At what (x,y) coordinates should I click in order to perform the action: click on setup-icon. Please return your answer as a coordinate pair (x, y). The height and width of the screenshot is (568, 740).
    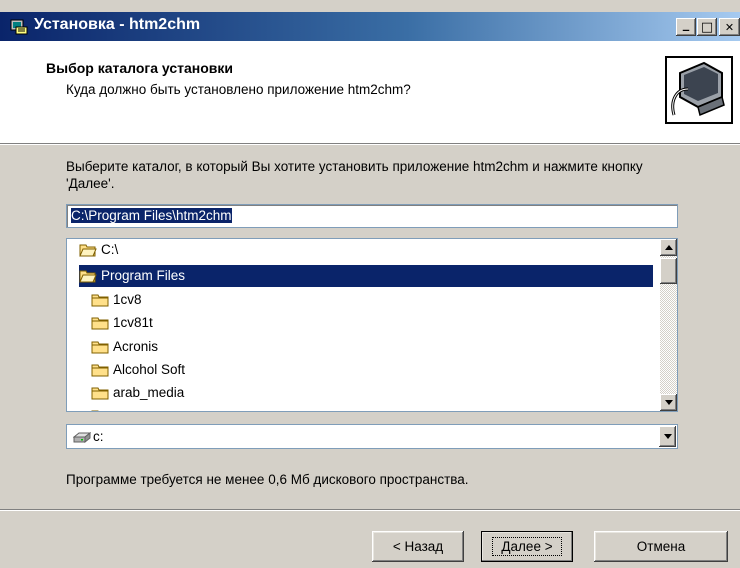
    Looking at the image, I should click on (19, 27).